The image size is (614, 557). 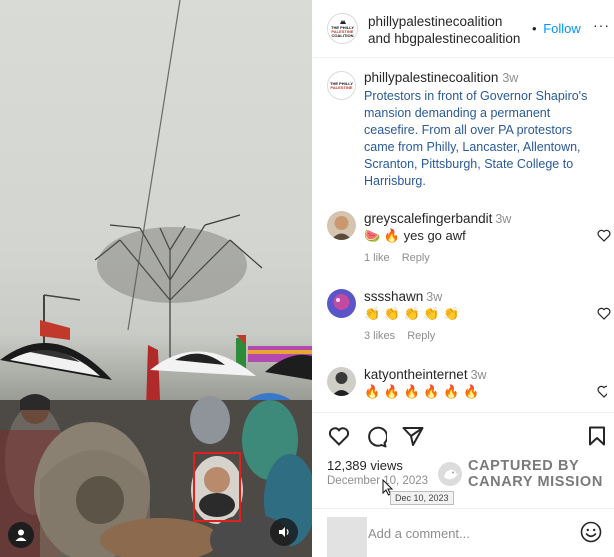 I want to click on user-icon, so click(x=21, y=535).